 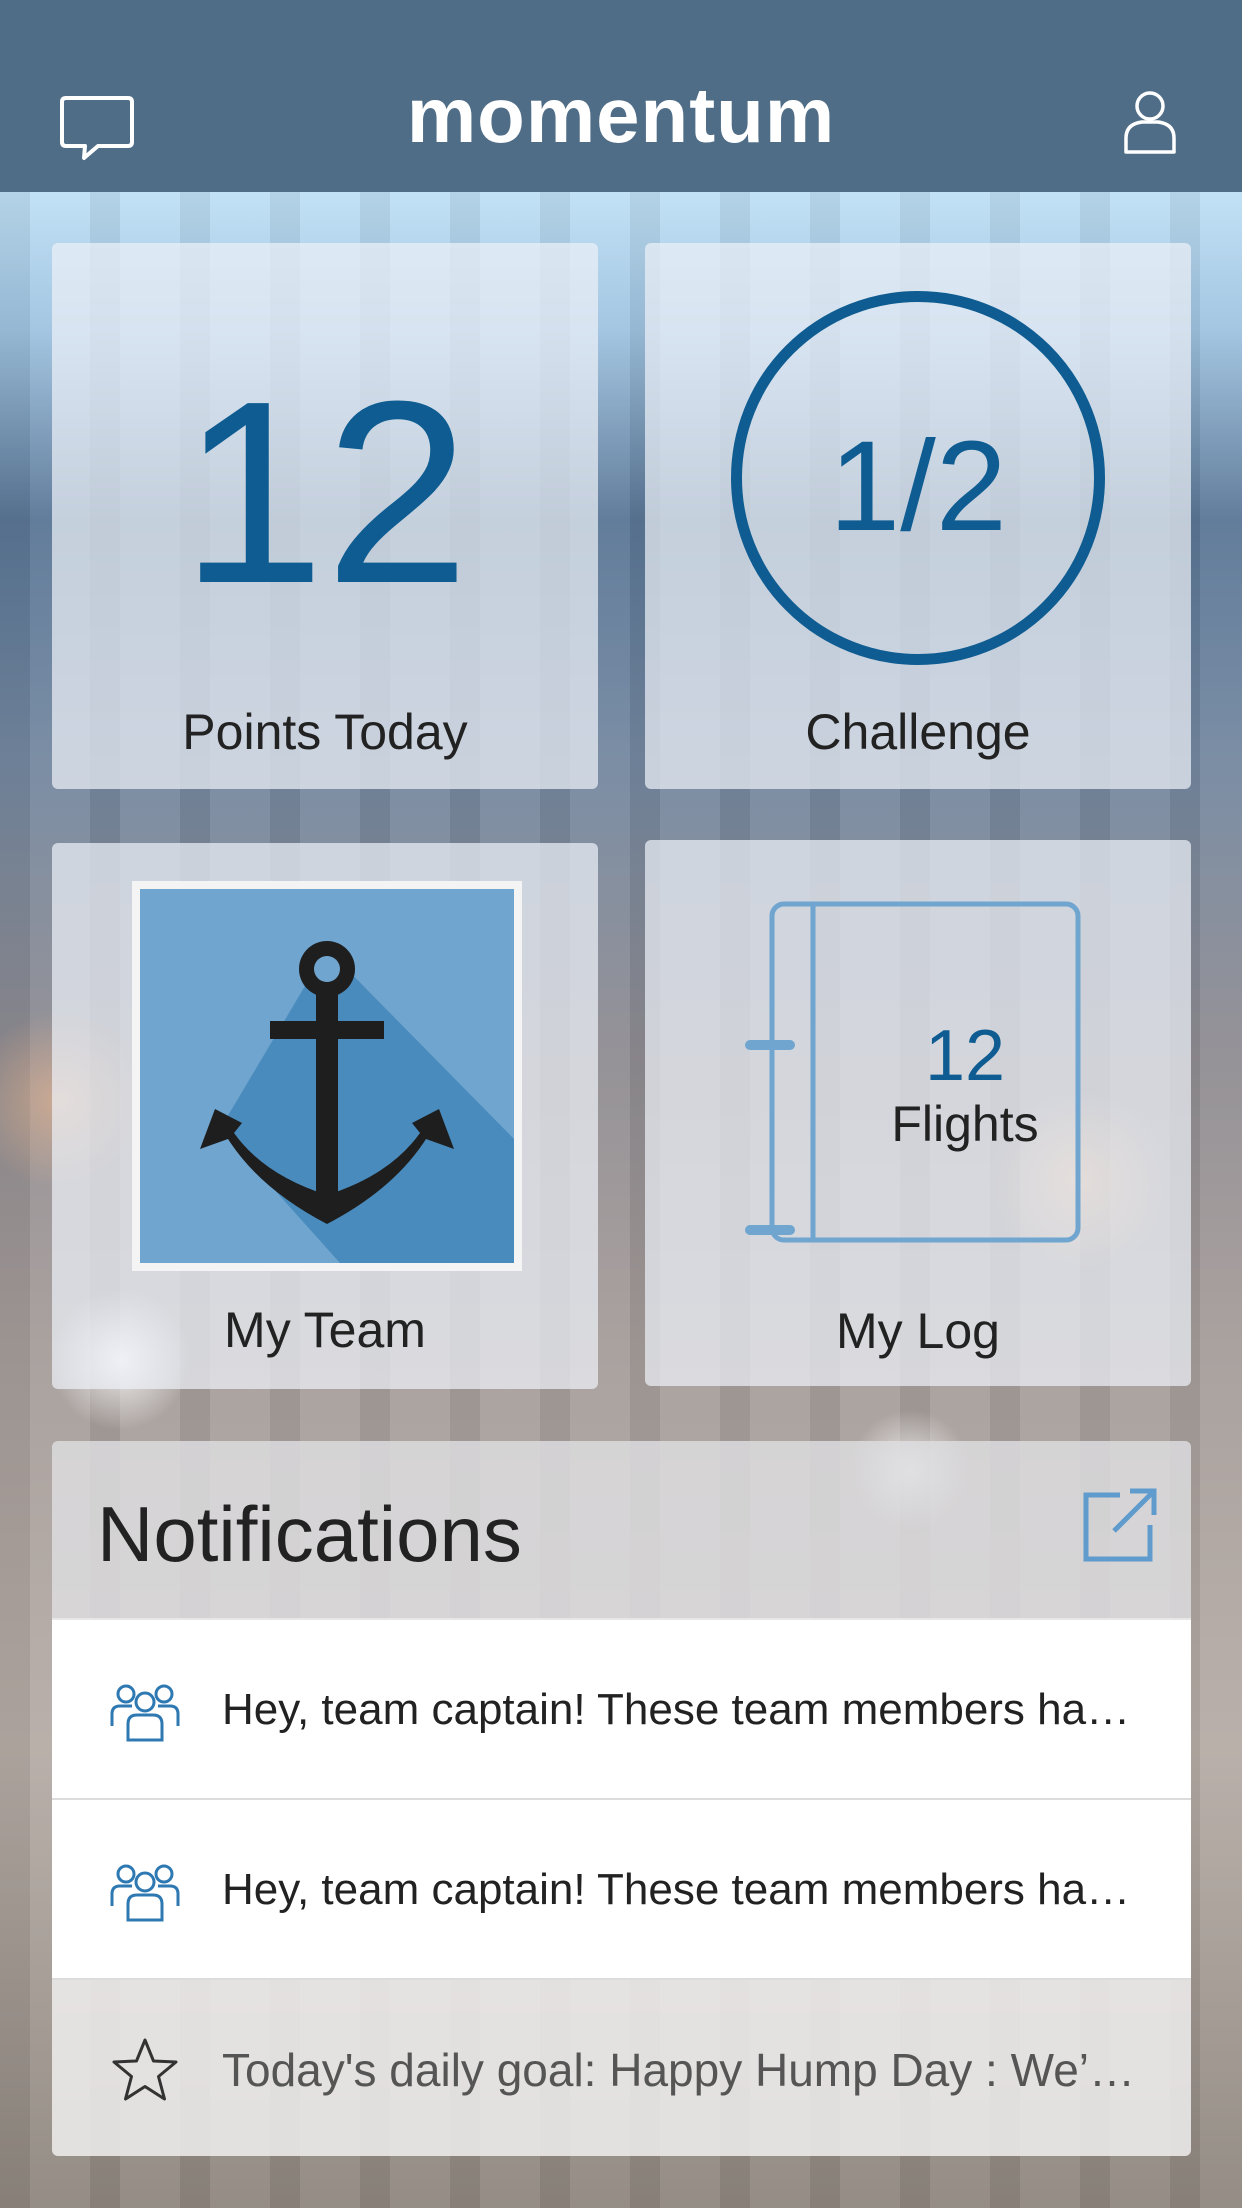 What do you see at coordinates (145, 2071) in the screenshot?
I see `star-icon` at bounding box center [145, 2071].